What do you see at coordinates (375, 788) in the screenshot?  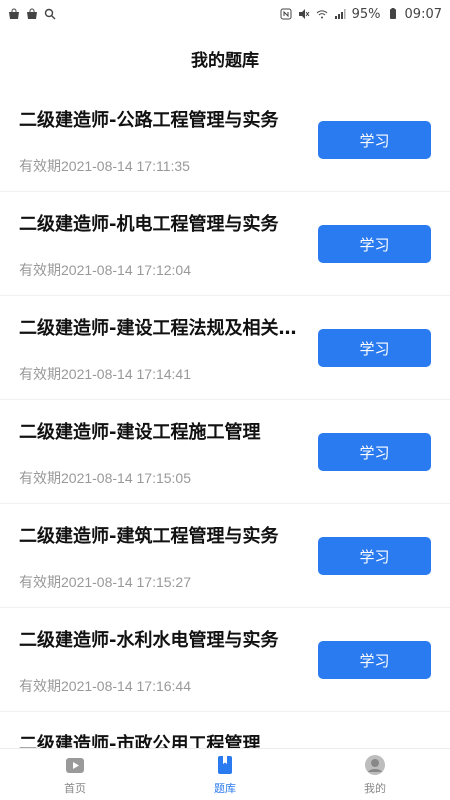 I see `nav-mine-label: 我的` at bounding box center [375, 788].